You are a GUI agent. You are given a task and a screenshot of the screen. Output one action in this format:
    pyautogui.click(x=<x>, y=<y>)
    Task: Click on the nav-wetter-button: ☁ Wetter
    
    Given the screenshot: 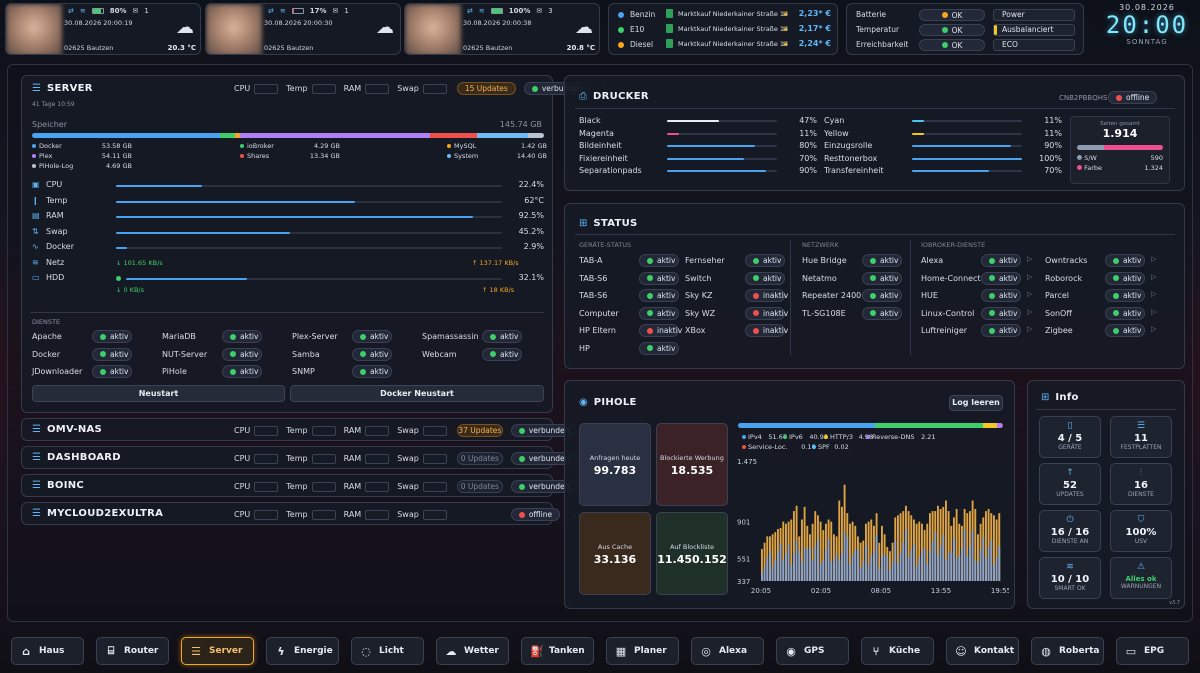 What is the action you would take?
    pyautogui.click(x=472, y=651)
    